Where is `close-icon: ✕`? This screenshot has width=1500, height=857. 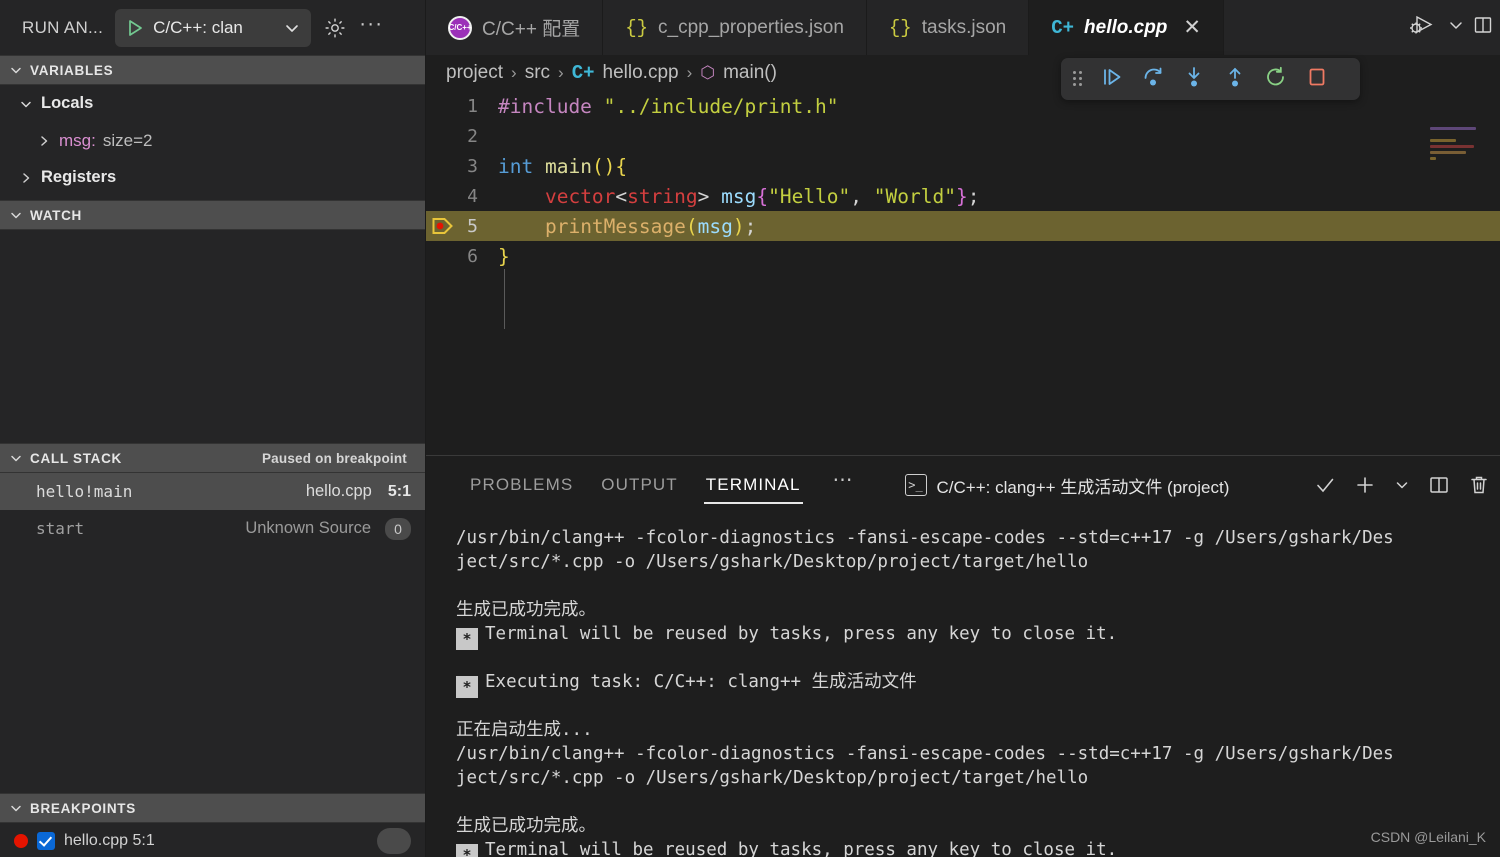
close-icon: ✕ is located at coordinates (1192, 27).